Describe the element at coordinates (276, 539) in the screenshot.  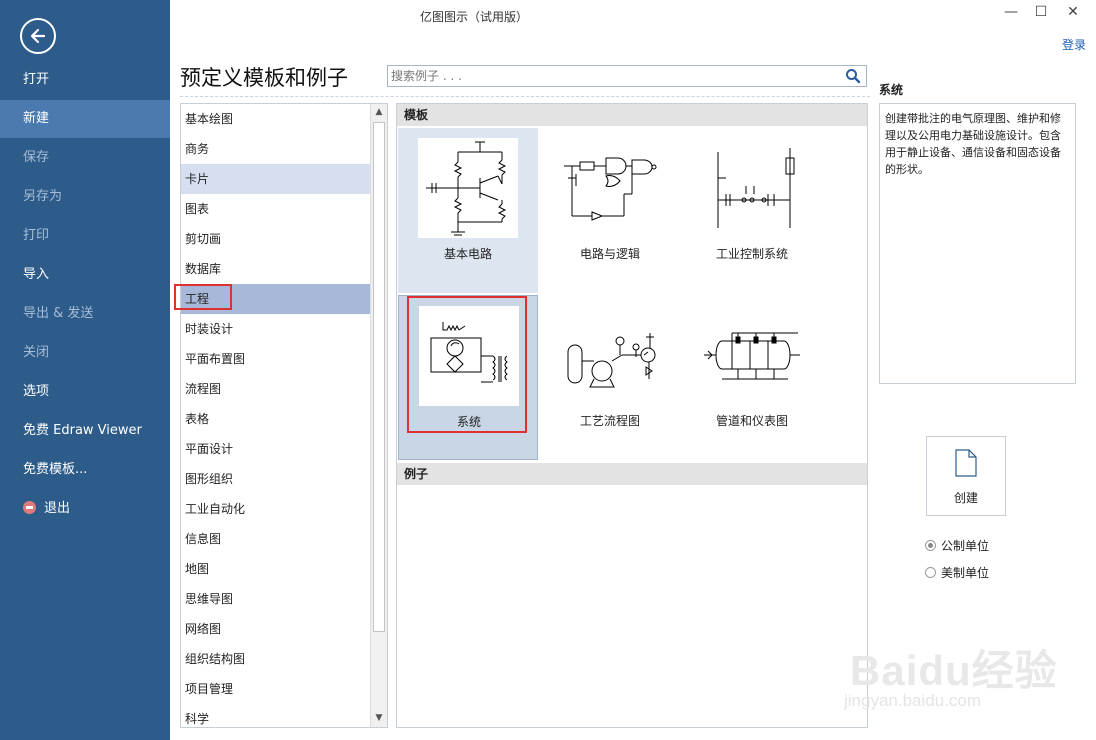
I see `category-item: 信息图` at that location.